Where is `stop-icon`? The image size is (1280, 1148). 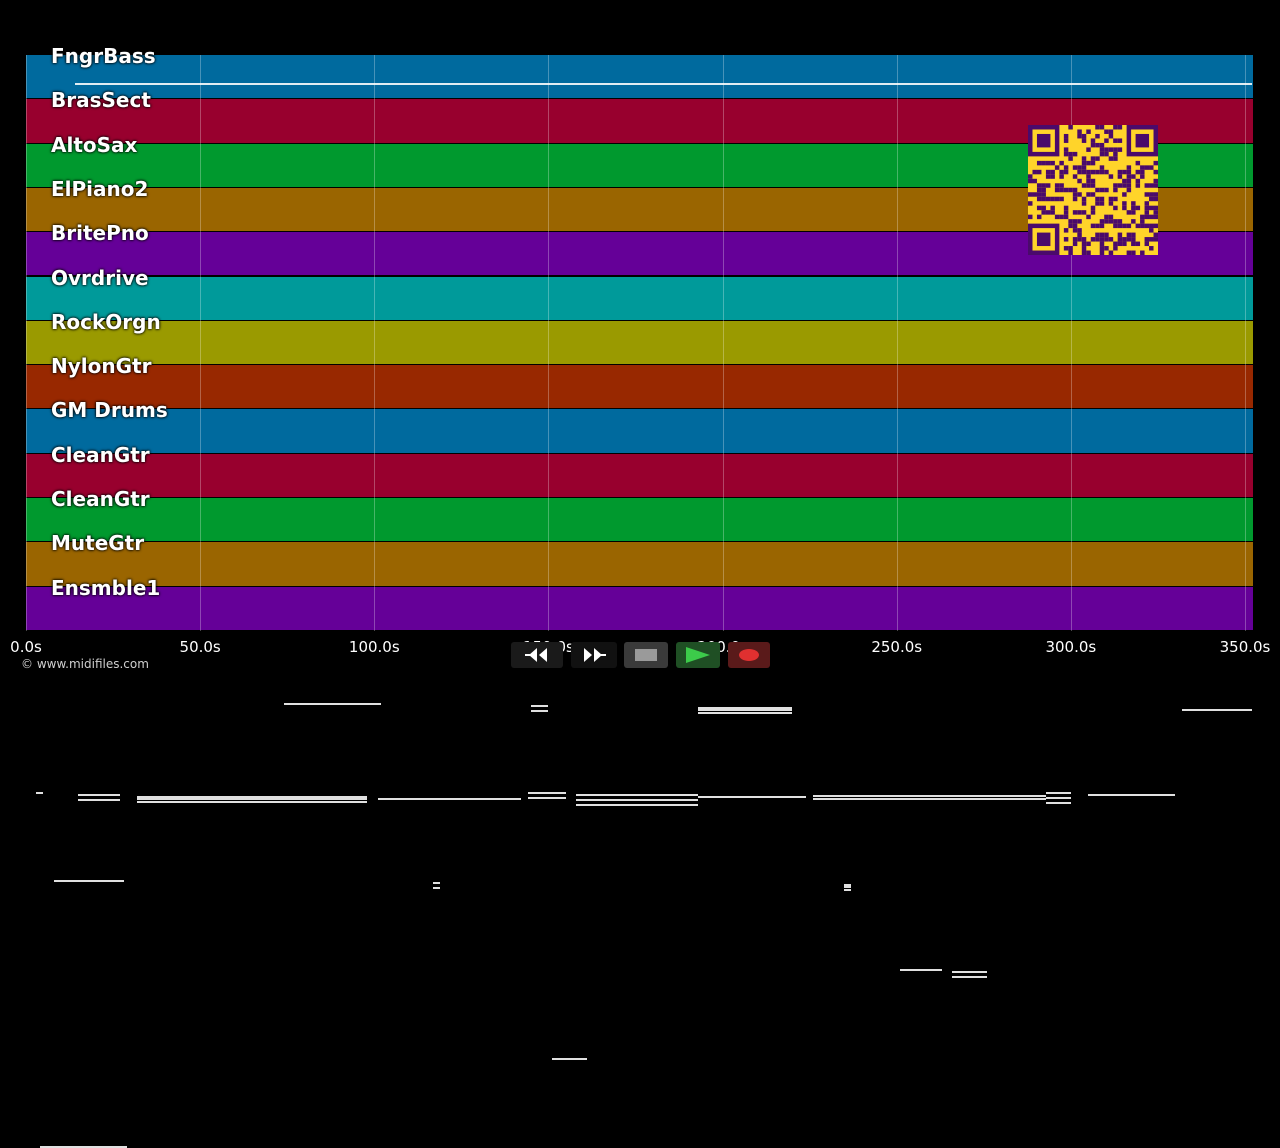
stop-icon is located at coordinates (646, 655).